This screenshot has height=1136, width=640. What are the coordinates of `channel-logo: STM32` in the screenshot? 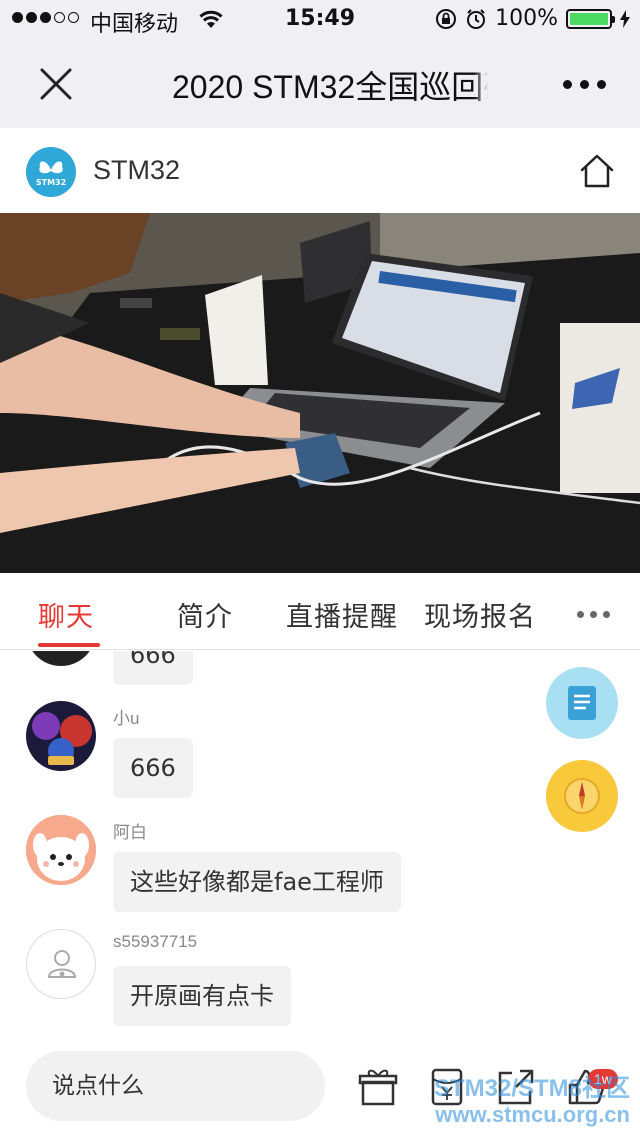 It's located at (51, 172).